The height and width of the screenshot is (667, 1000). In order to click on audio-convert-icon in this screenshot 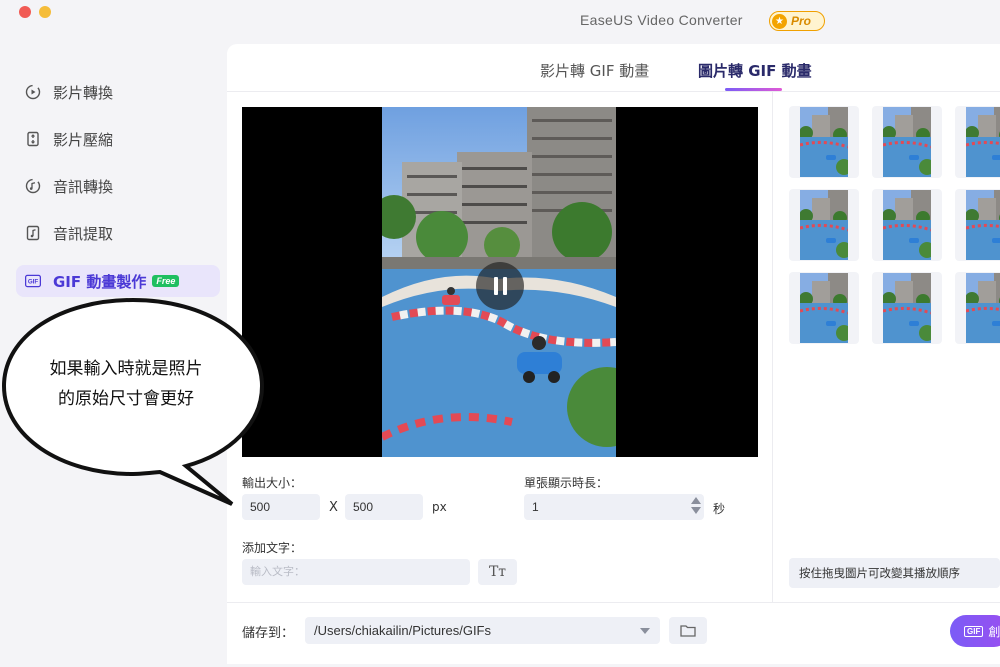, I will do `click(33, 186)`.